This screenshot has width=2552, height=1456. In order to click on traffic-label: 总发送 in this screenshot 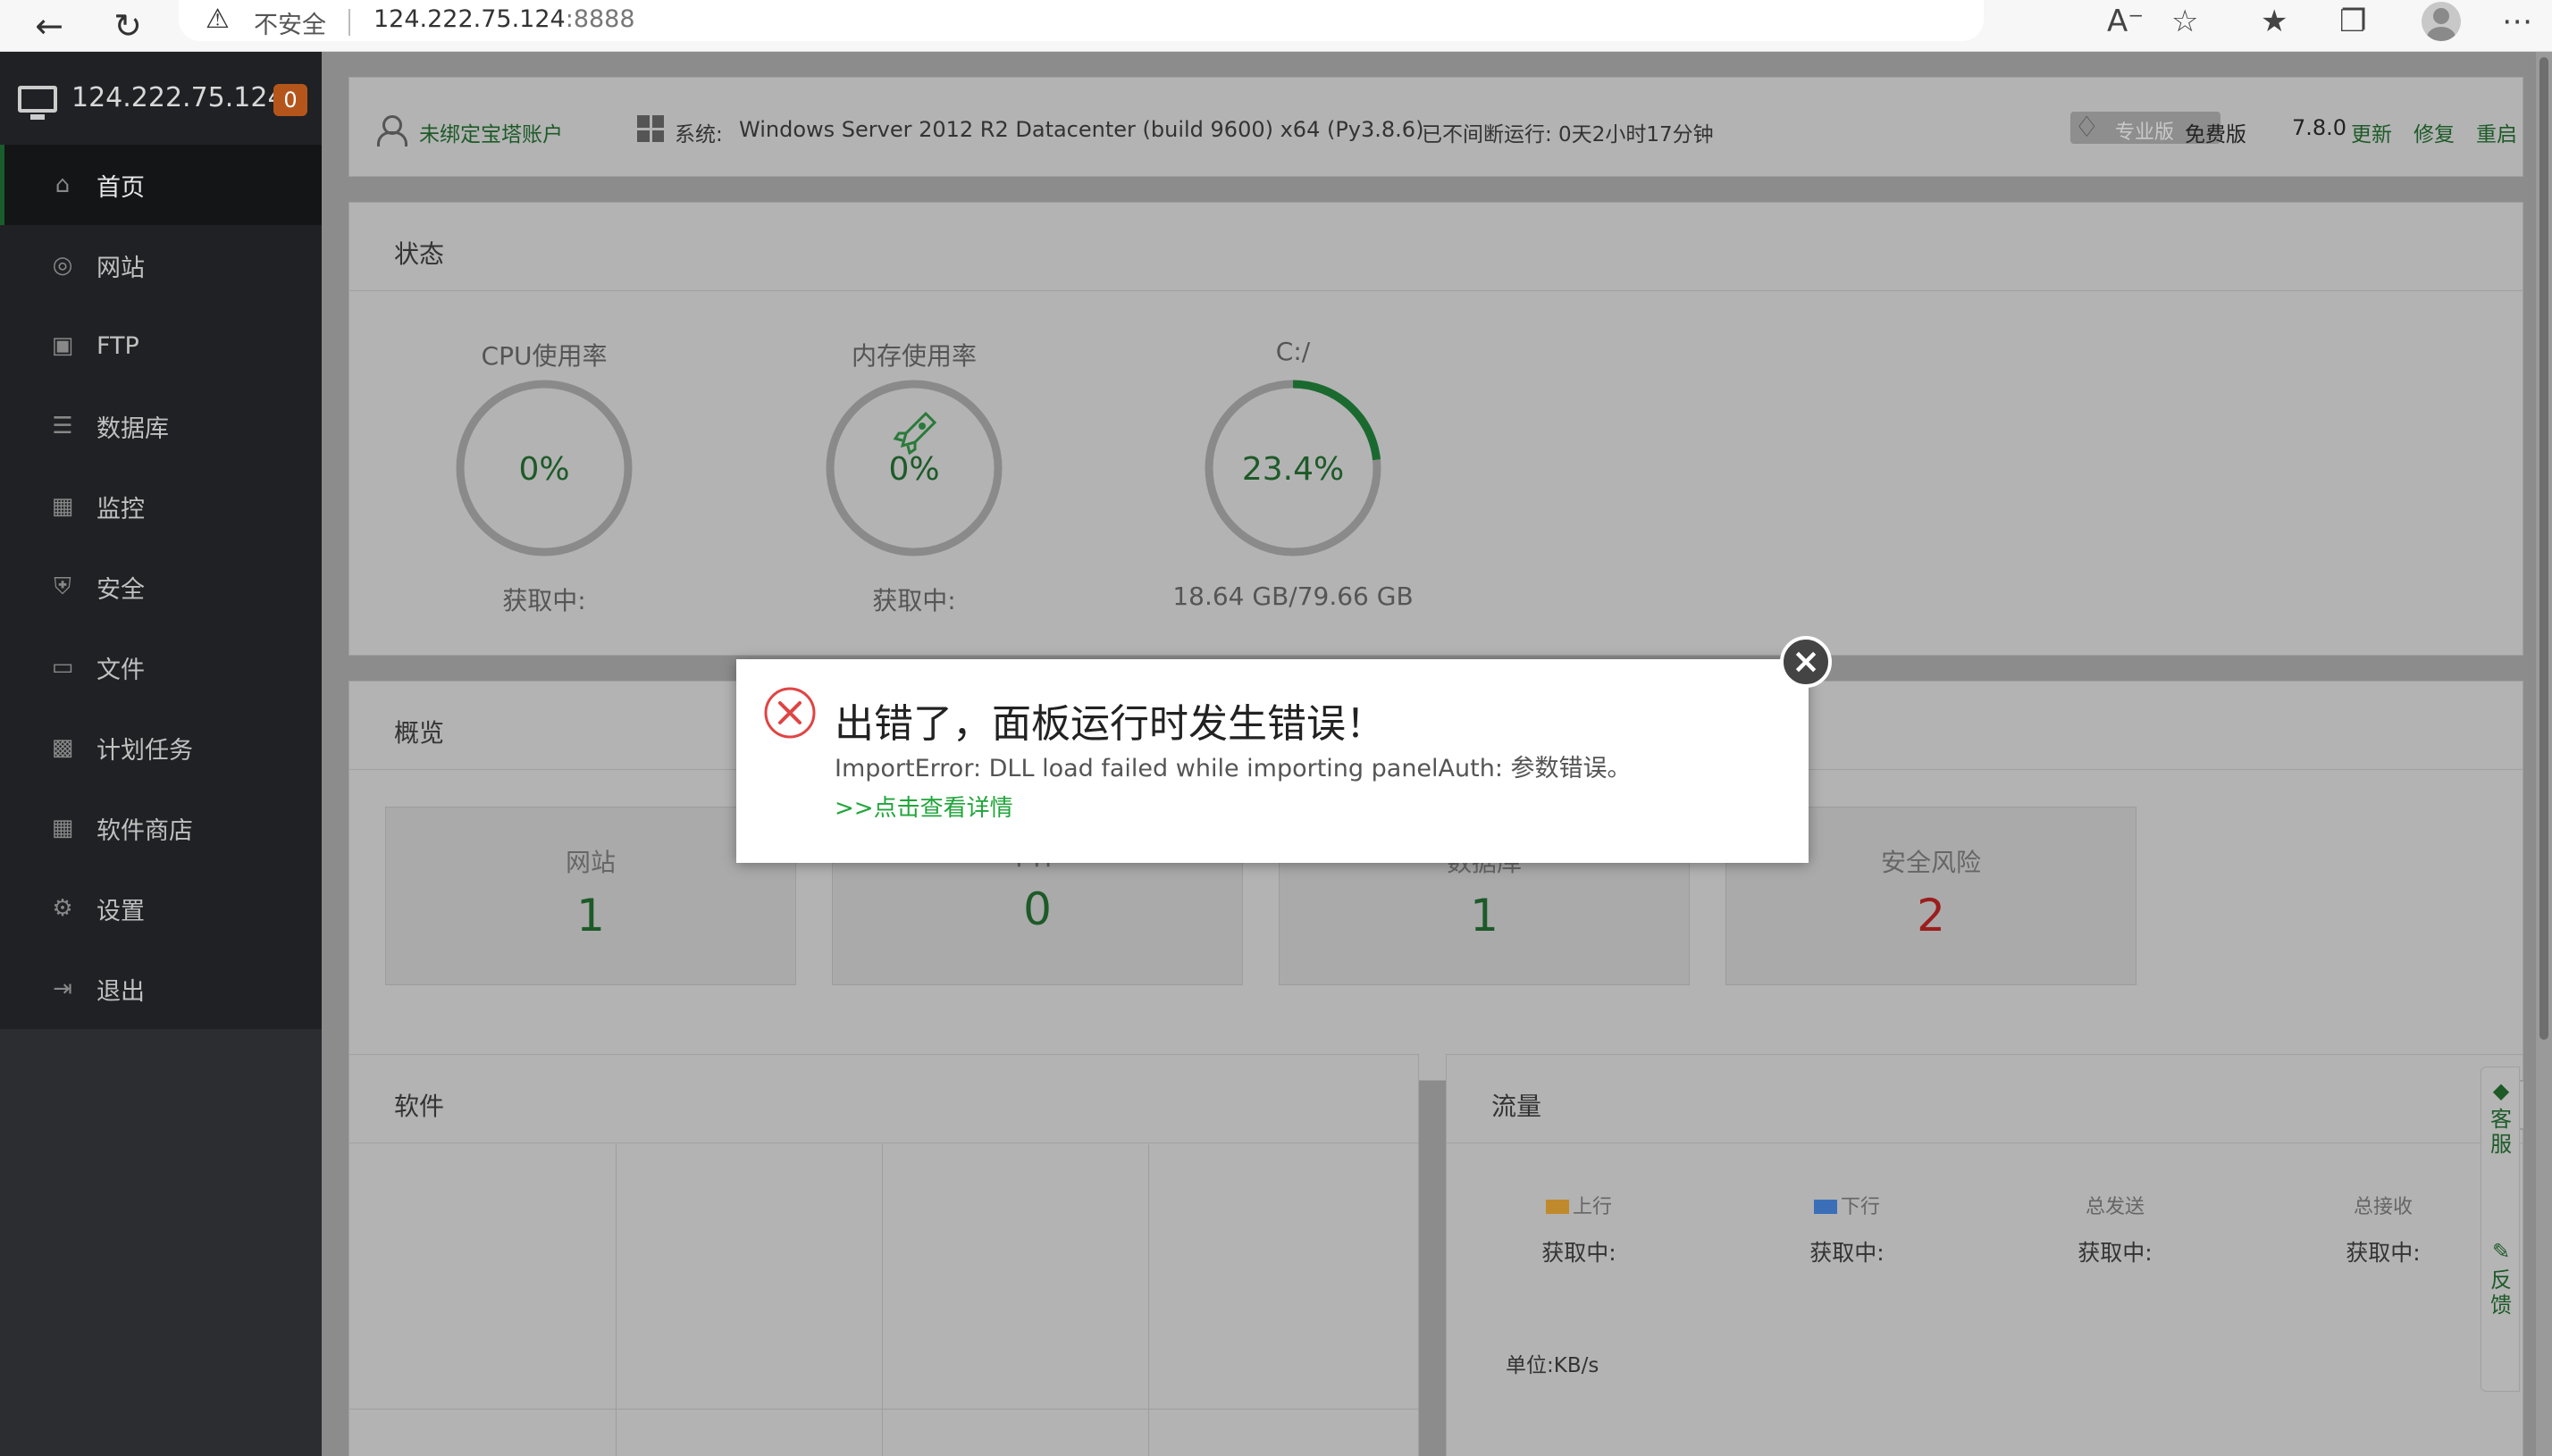, I will do `click(2115, 1207)`.